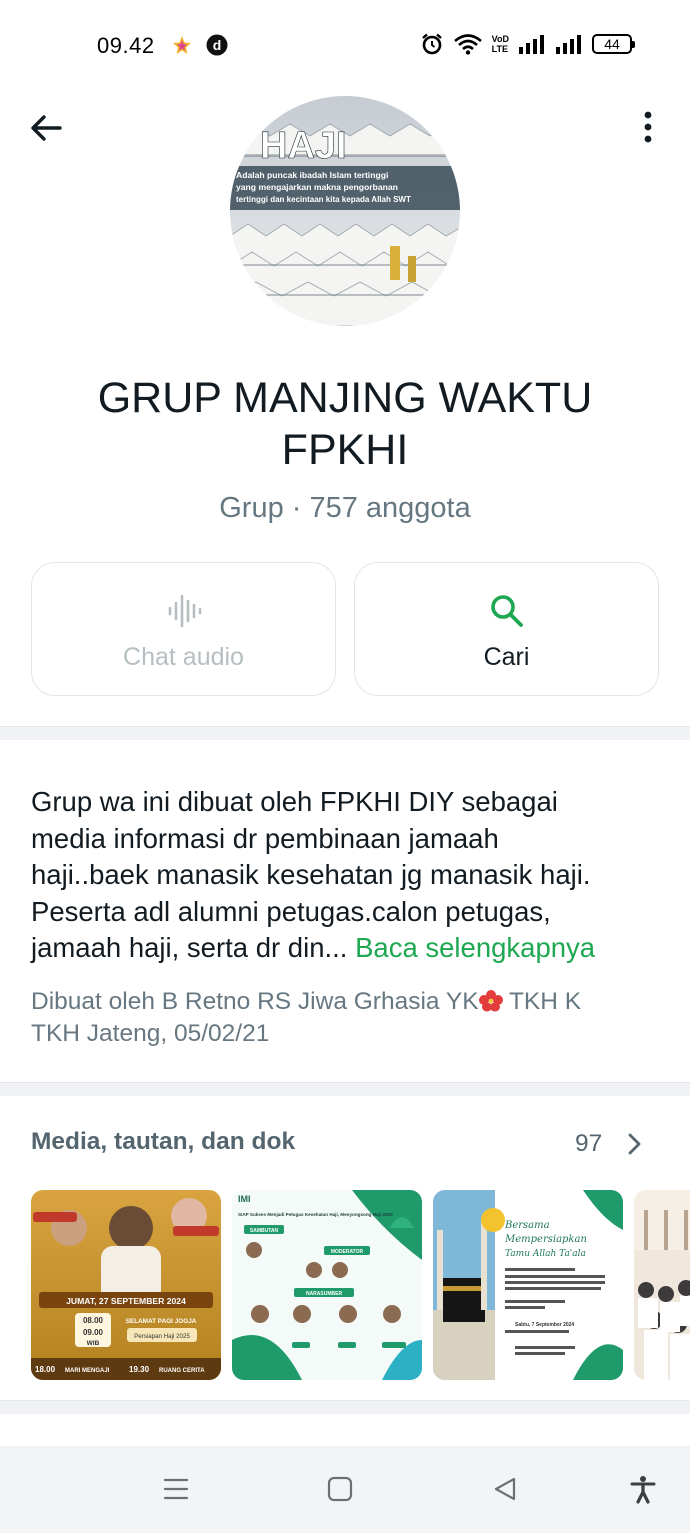  Describe the element at coordinates (126, 1301) in the screenshot. I see `thumb1-date: JUMAT, 27 SEPTEMBER 2024` at that location.